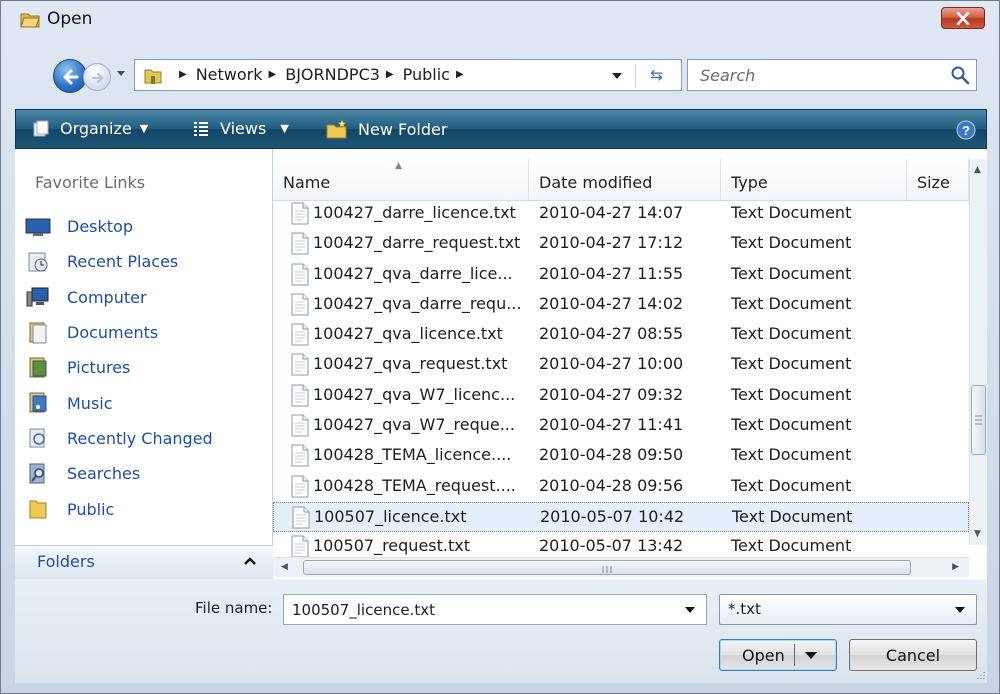 The width and height of the screenshot is (1000, 694). Describe the element at coordinates (240, 128) in the screenshot. I see `views-button: Views ▼` at that location.